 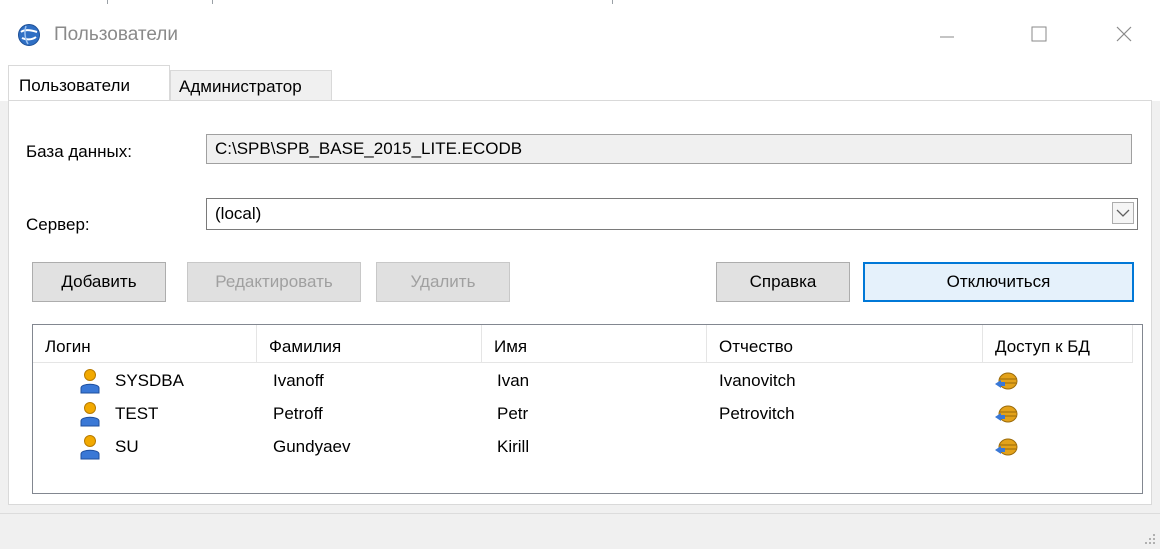 I want to click on close-icon, so click(x=1124, y=34).